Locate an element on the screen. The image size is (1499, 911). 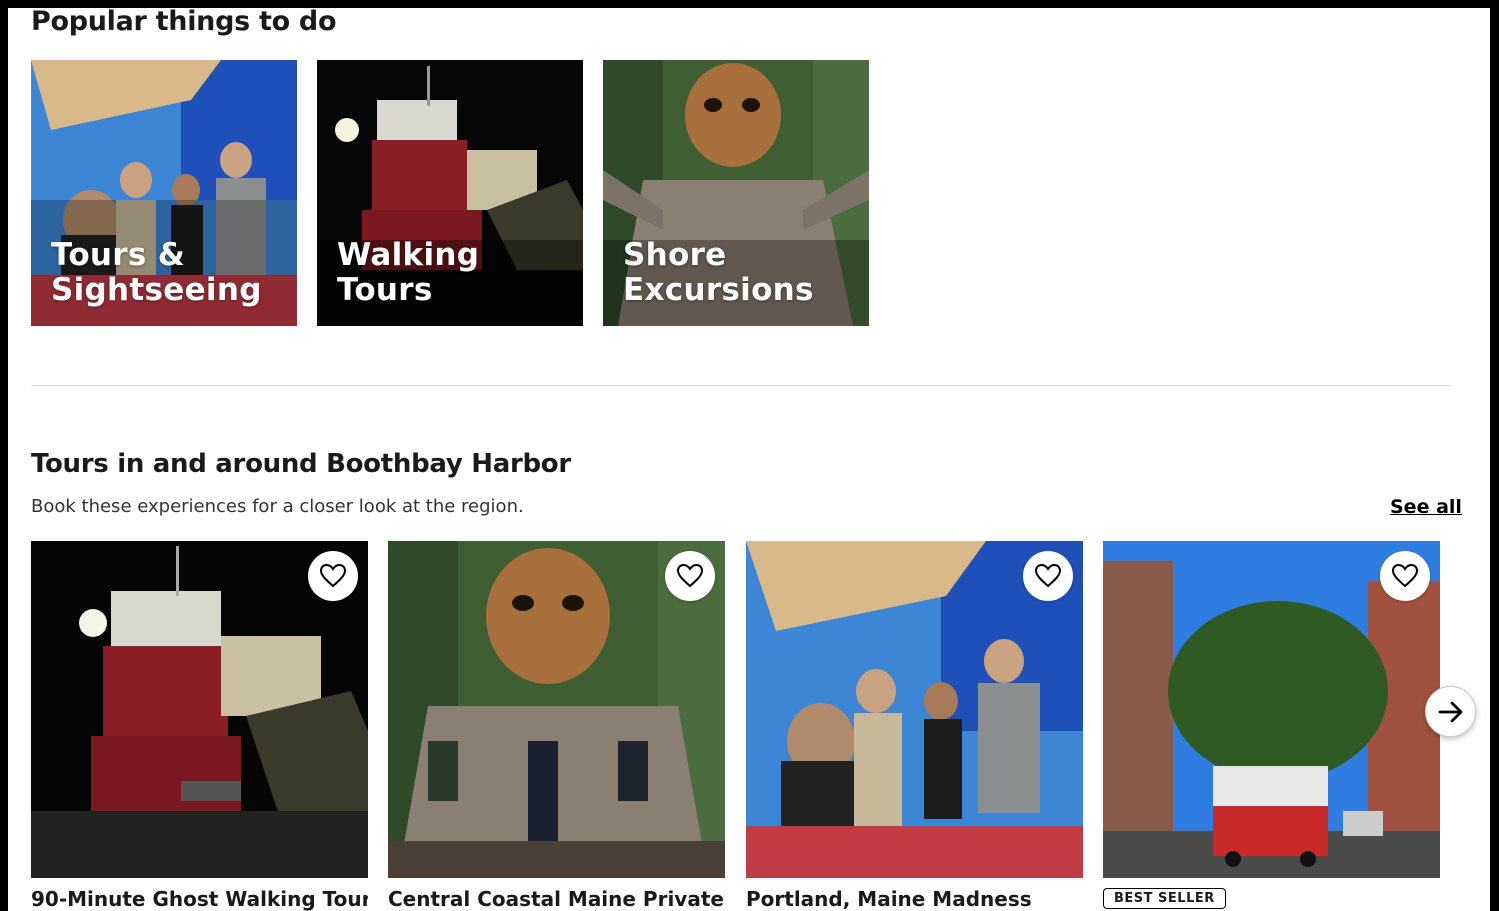
category-tile-shore-excursions: Shore Excursions is located at coordinates (736, 193).